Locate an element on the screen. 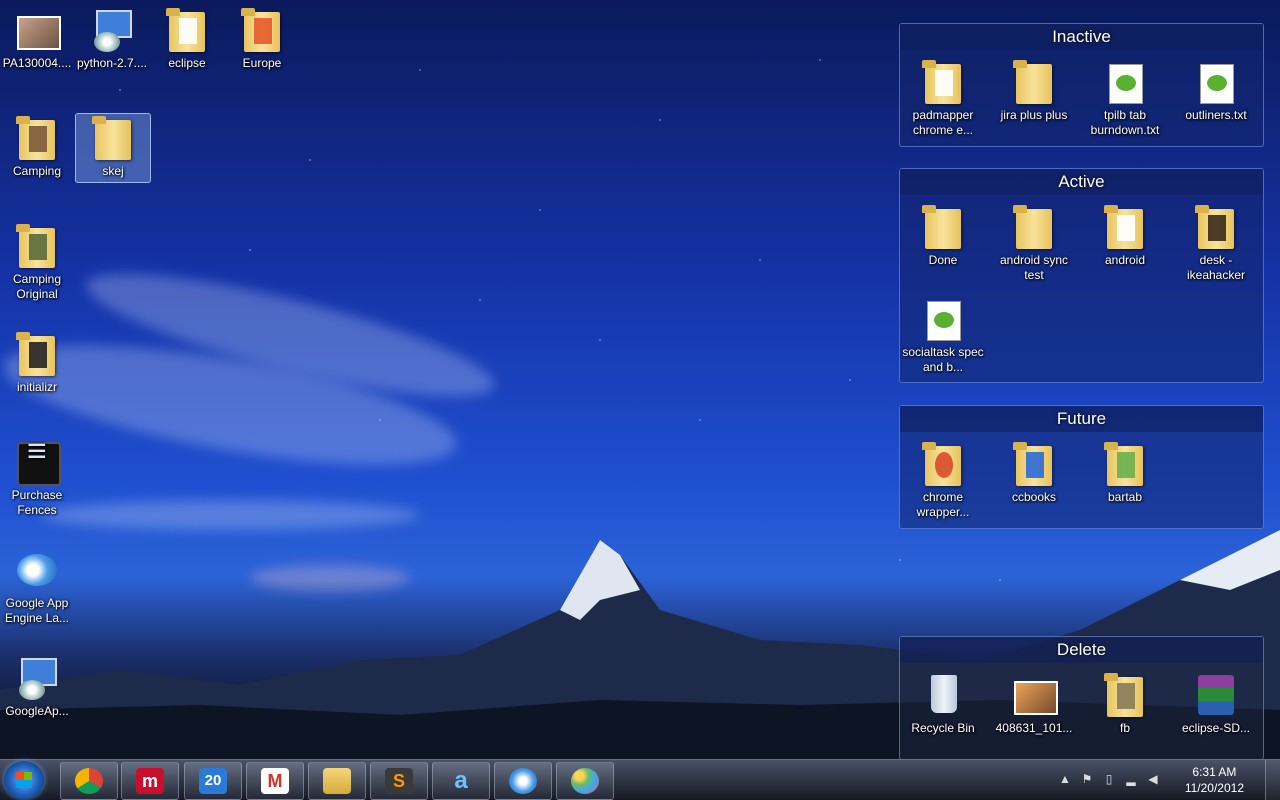  fence-item: jira plus plus is located at coordinates (1034, 90).